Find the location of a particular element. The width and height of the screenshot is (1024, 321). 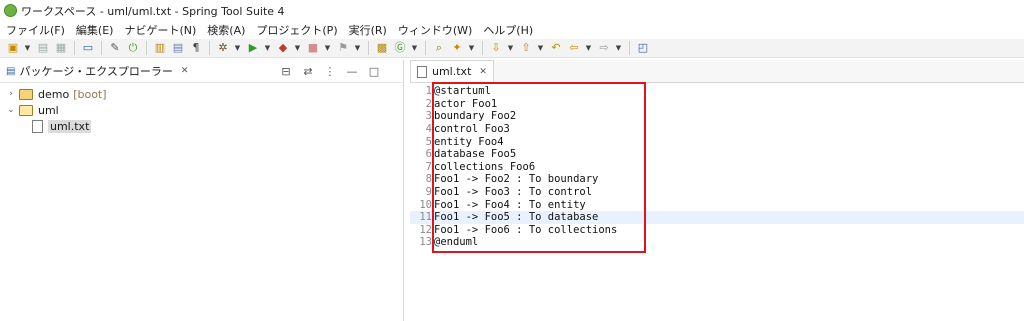

pin-icon: ✎ is located at coordinates (115, 48).